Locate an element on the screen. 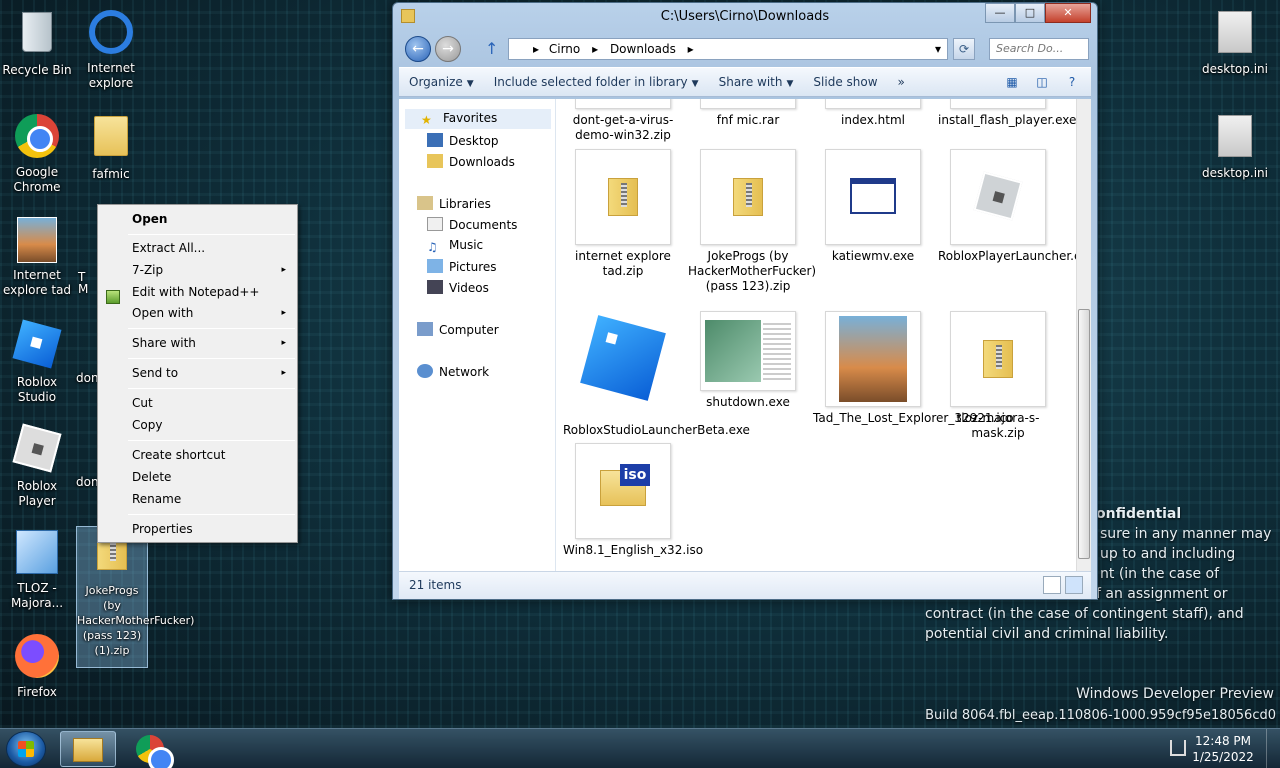  taskbar-explorer-button is located at coordinates (88, 749).